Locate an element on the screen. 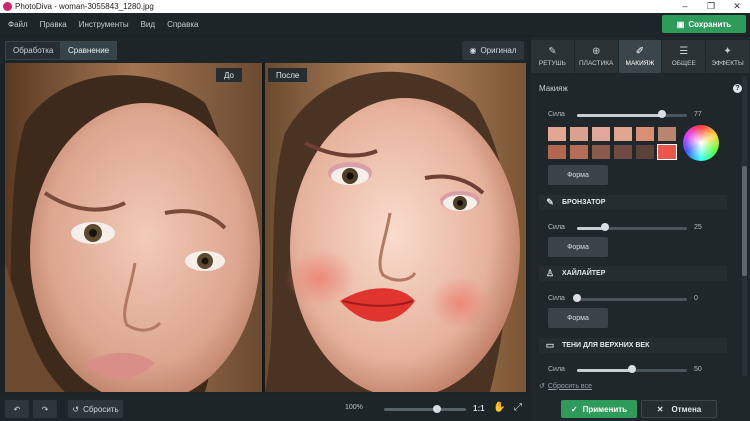  help-icon: ? is located at coordinates (737, 88).